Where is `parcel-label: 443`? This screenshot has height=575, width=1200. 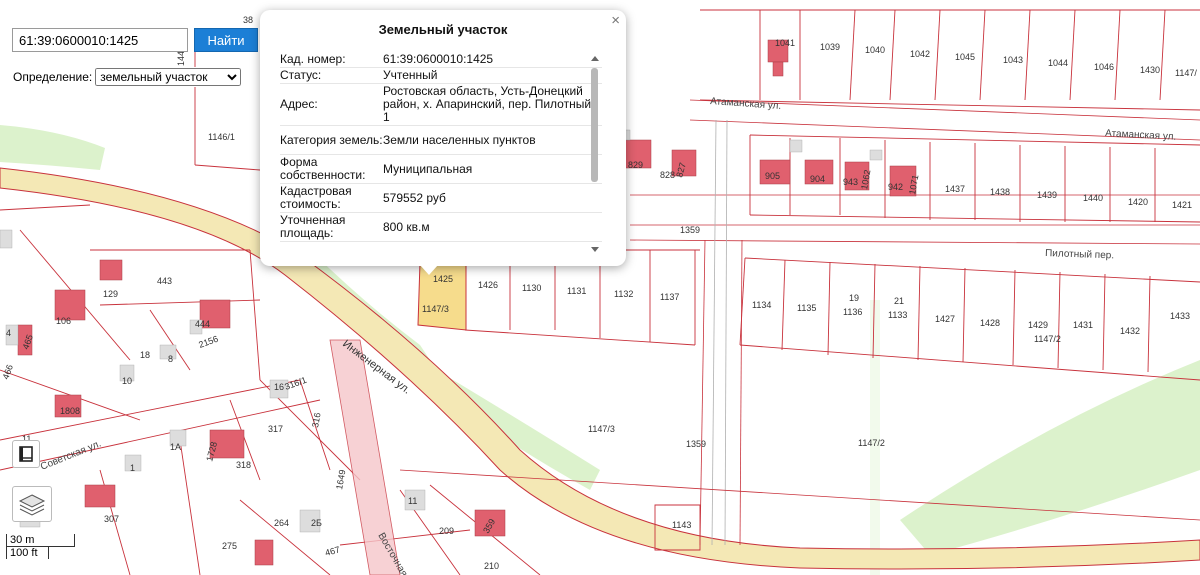
parcel-label: 443 is located at coordinates (164, 281).